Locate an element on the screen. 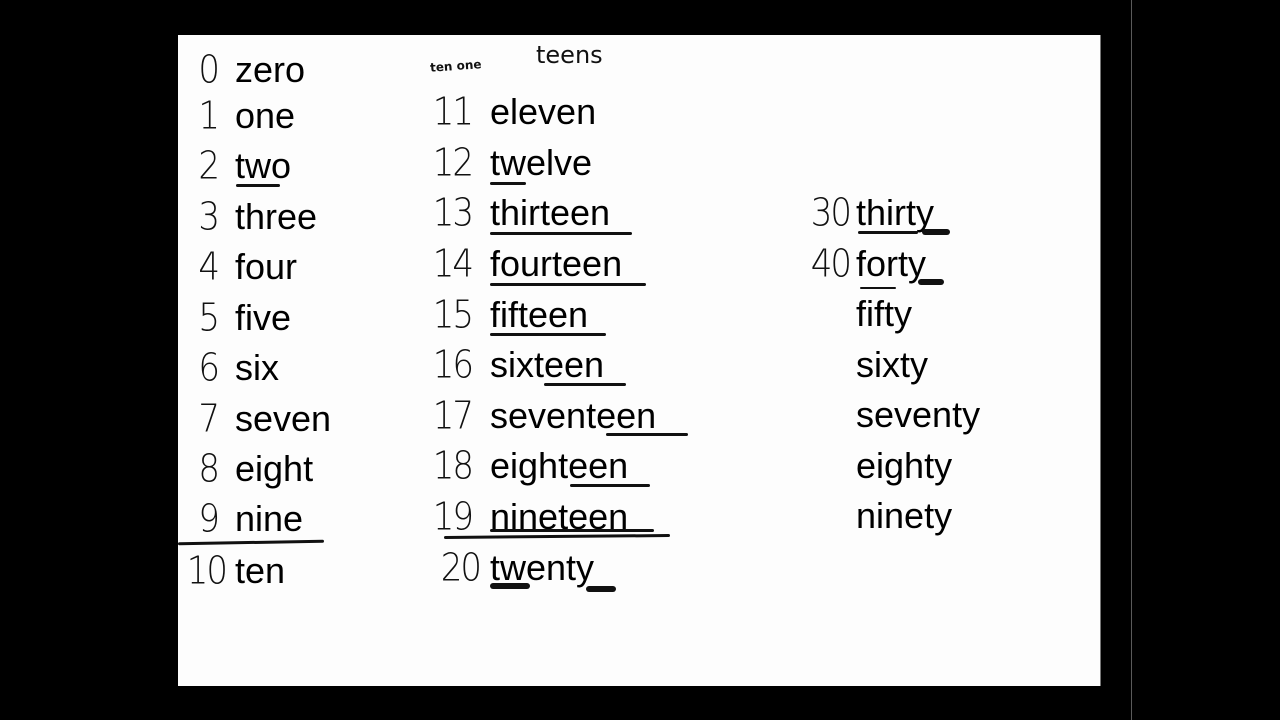  number-word: three is located at coordinates (276, 216).